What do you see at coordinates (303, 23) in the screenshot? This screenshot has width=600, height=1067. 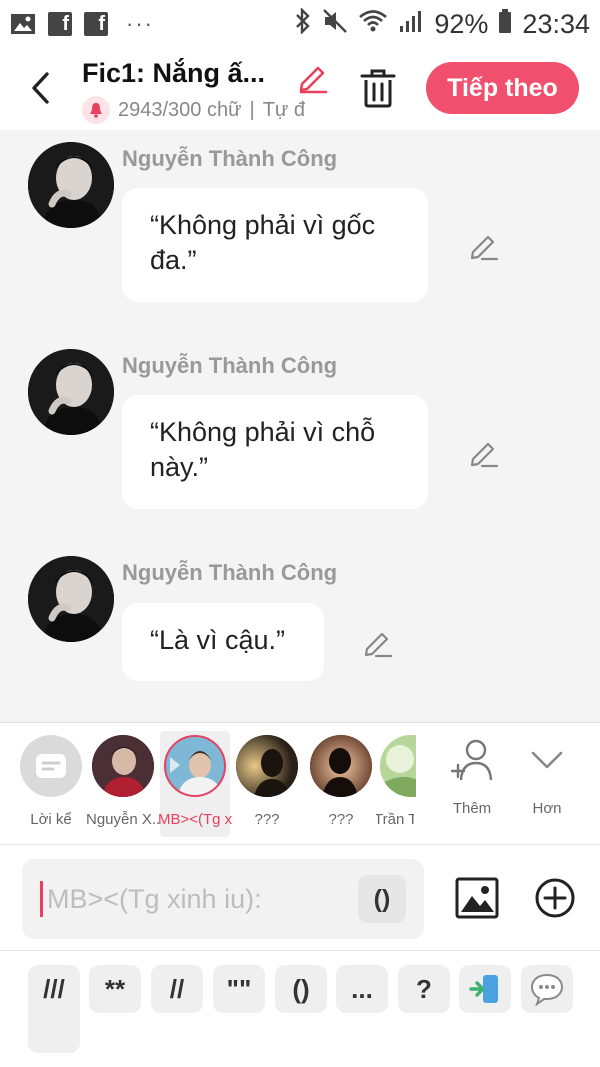 I see `bluetooth-icon` at bounding box center [303, 23].